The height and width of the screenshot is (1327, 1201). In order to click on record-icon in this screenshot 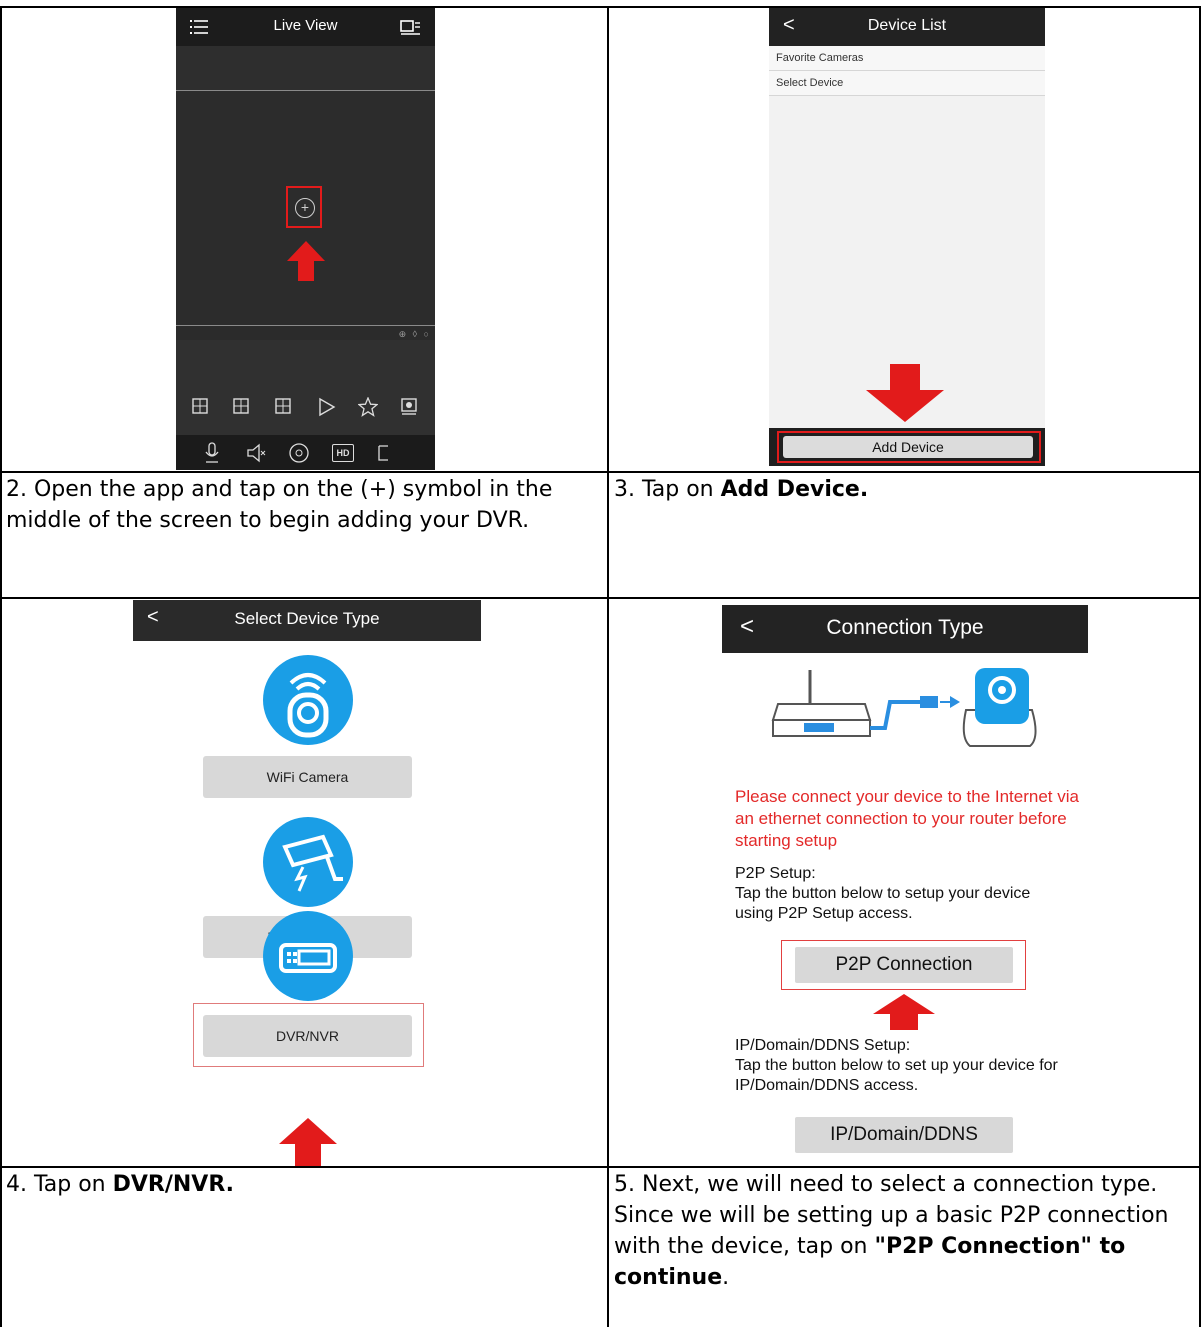, I will do `click(409, 407)`.